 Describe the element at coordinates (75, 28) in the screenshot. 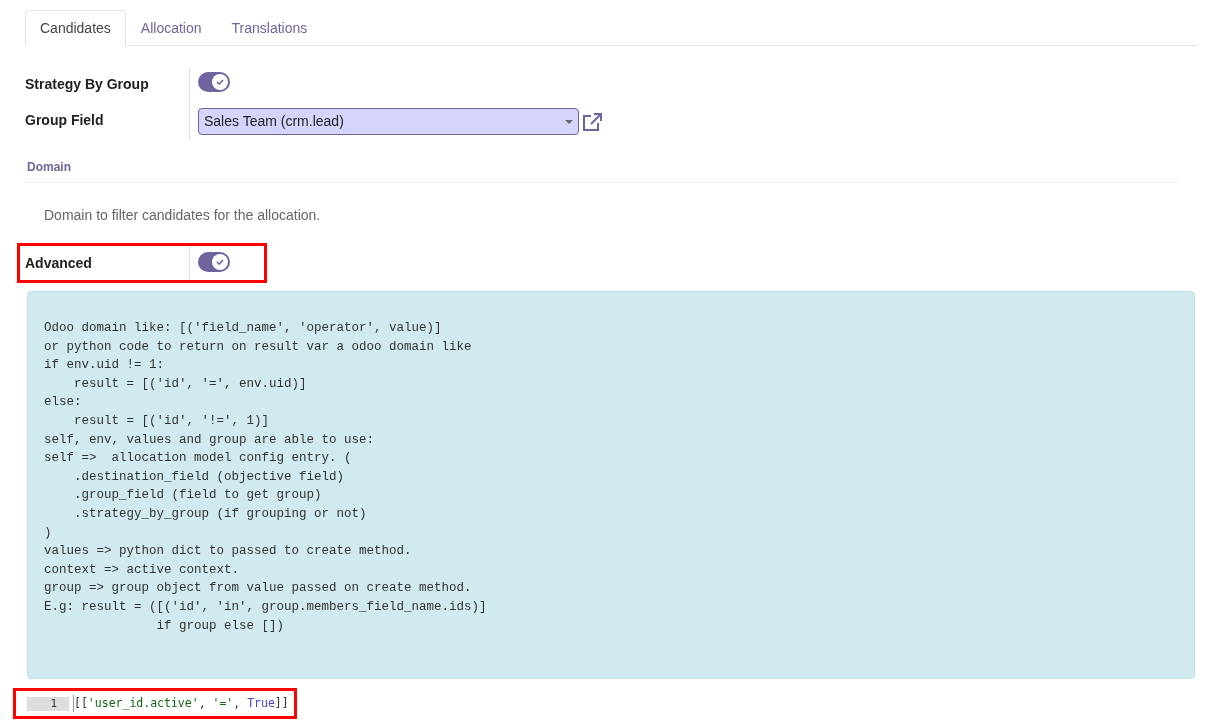

I see `tab: Candidates` at that location.